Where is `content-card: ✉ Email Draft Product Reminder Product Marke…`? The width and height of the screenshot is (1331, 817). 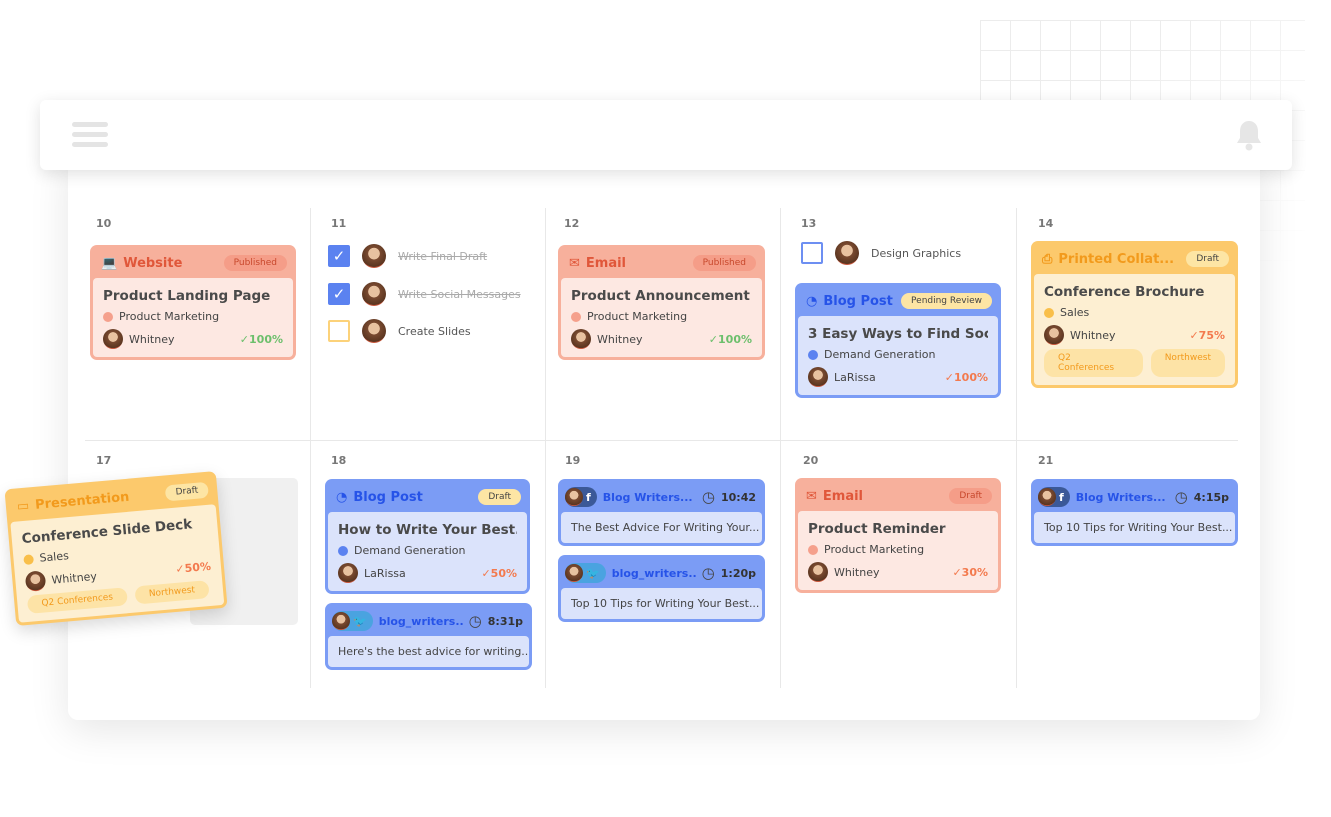 content-card: ✉ Email Draft Product Reminder Product Marke… is located at coordinates (898, 535).